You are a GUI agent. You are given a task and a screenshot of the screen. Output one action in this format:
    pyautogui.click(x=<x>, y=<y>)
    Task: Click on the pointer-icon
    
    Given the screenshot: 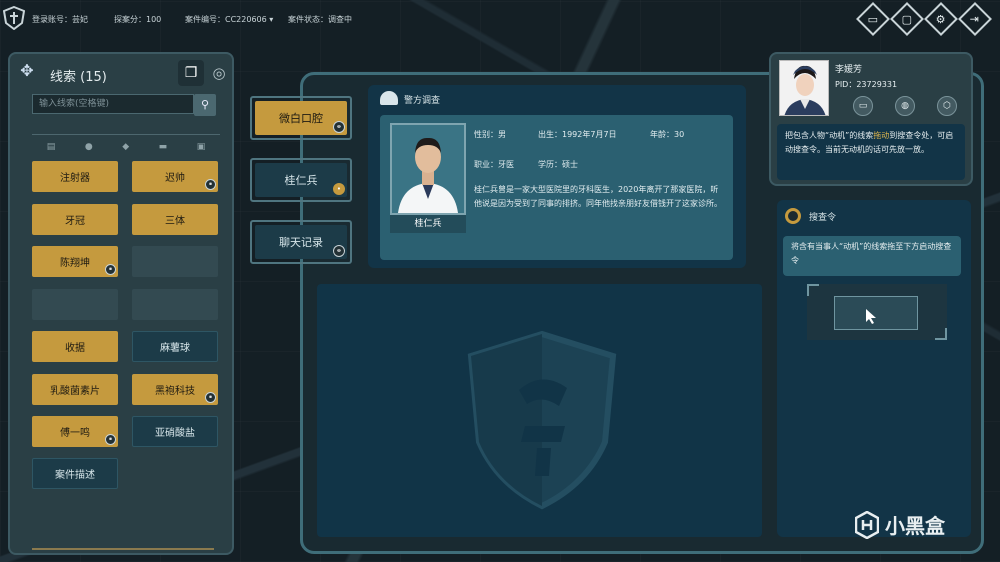 What is the action you would take?
    pyautogui.click(x=871, y=316)
    